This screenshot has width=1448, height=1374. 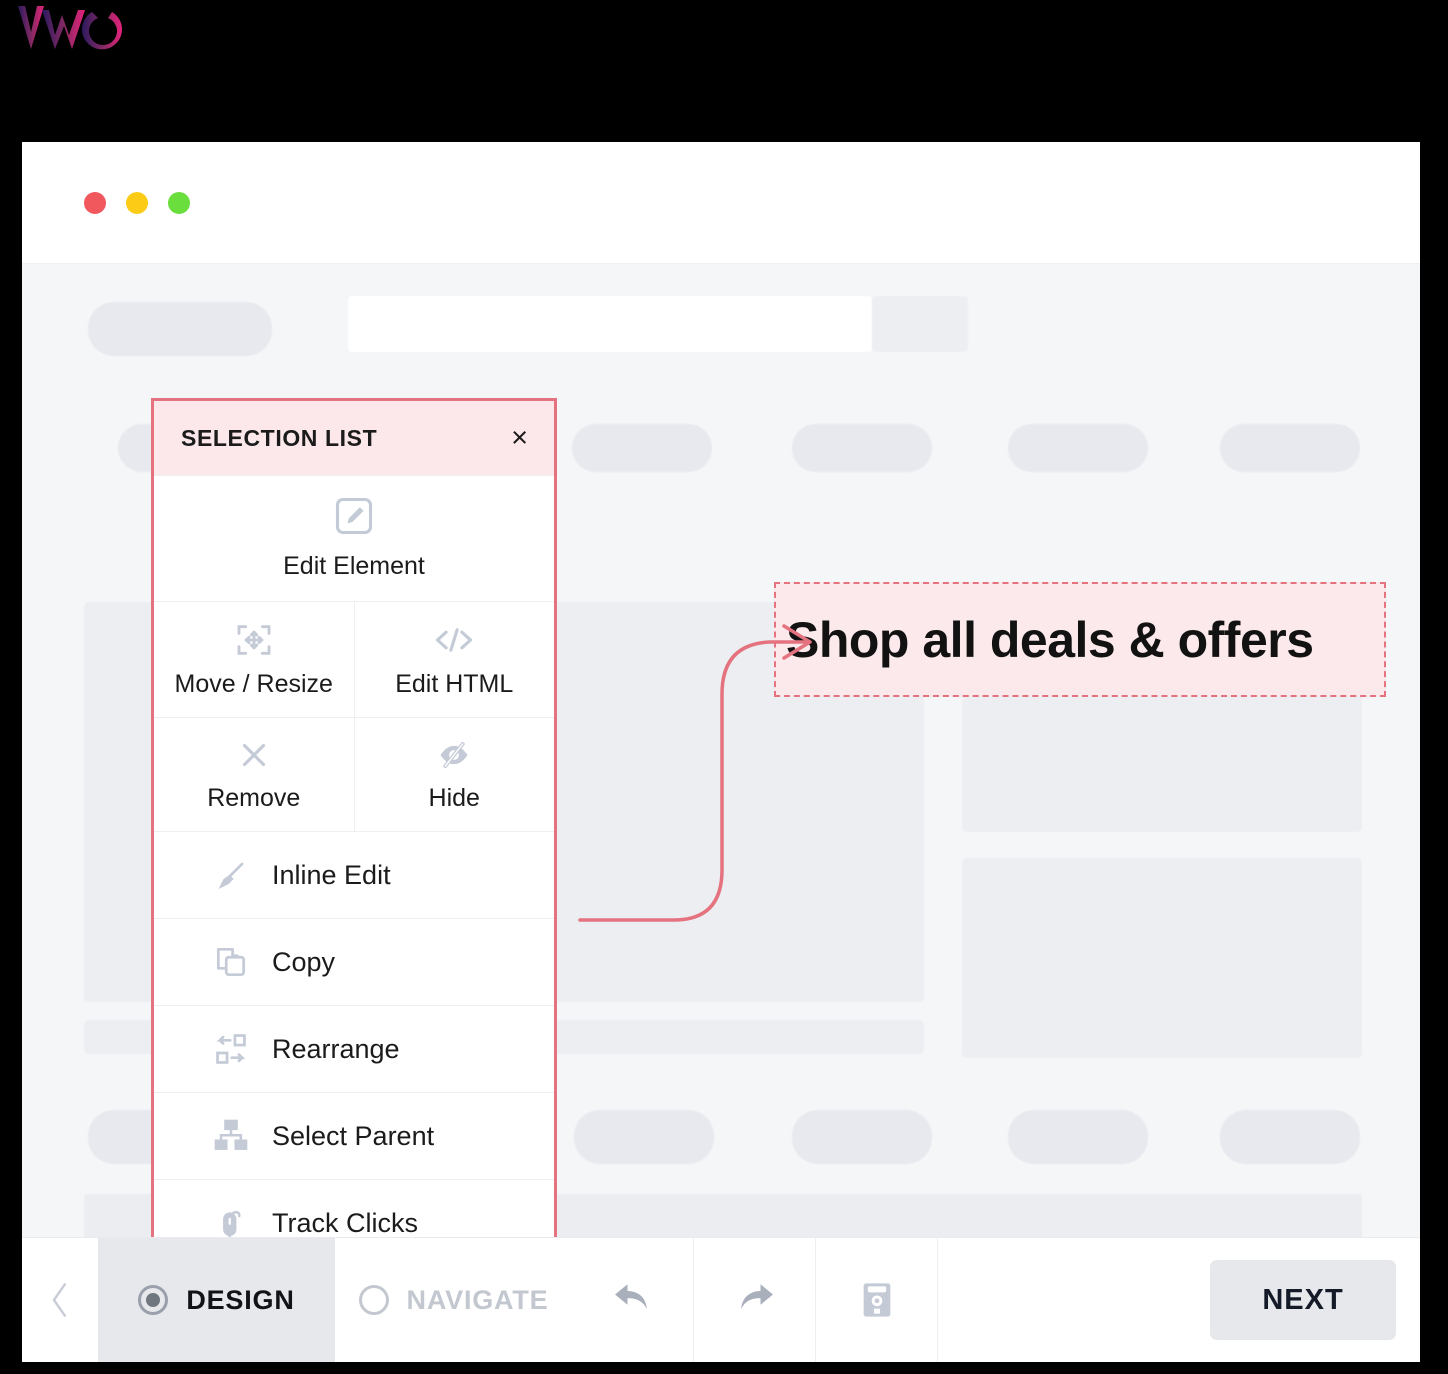 I want to click on edit-element-icon, so click(x=354, y=516).